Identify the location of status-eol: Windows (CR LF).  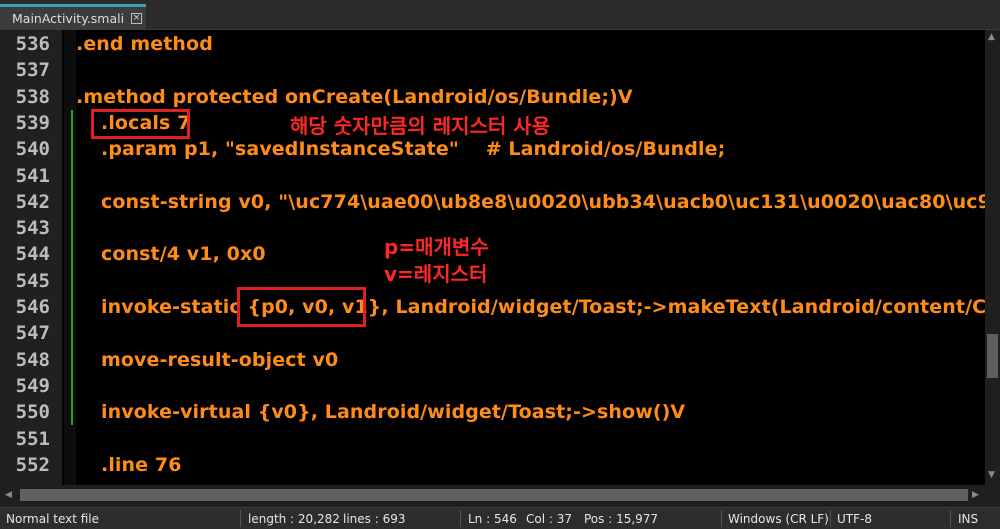
(778, 519).